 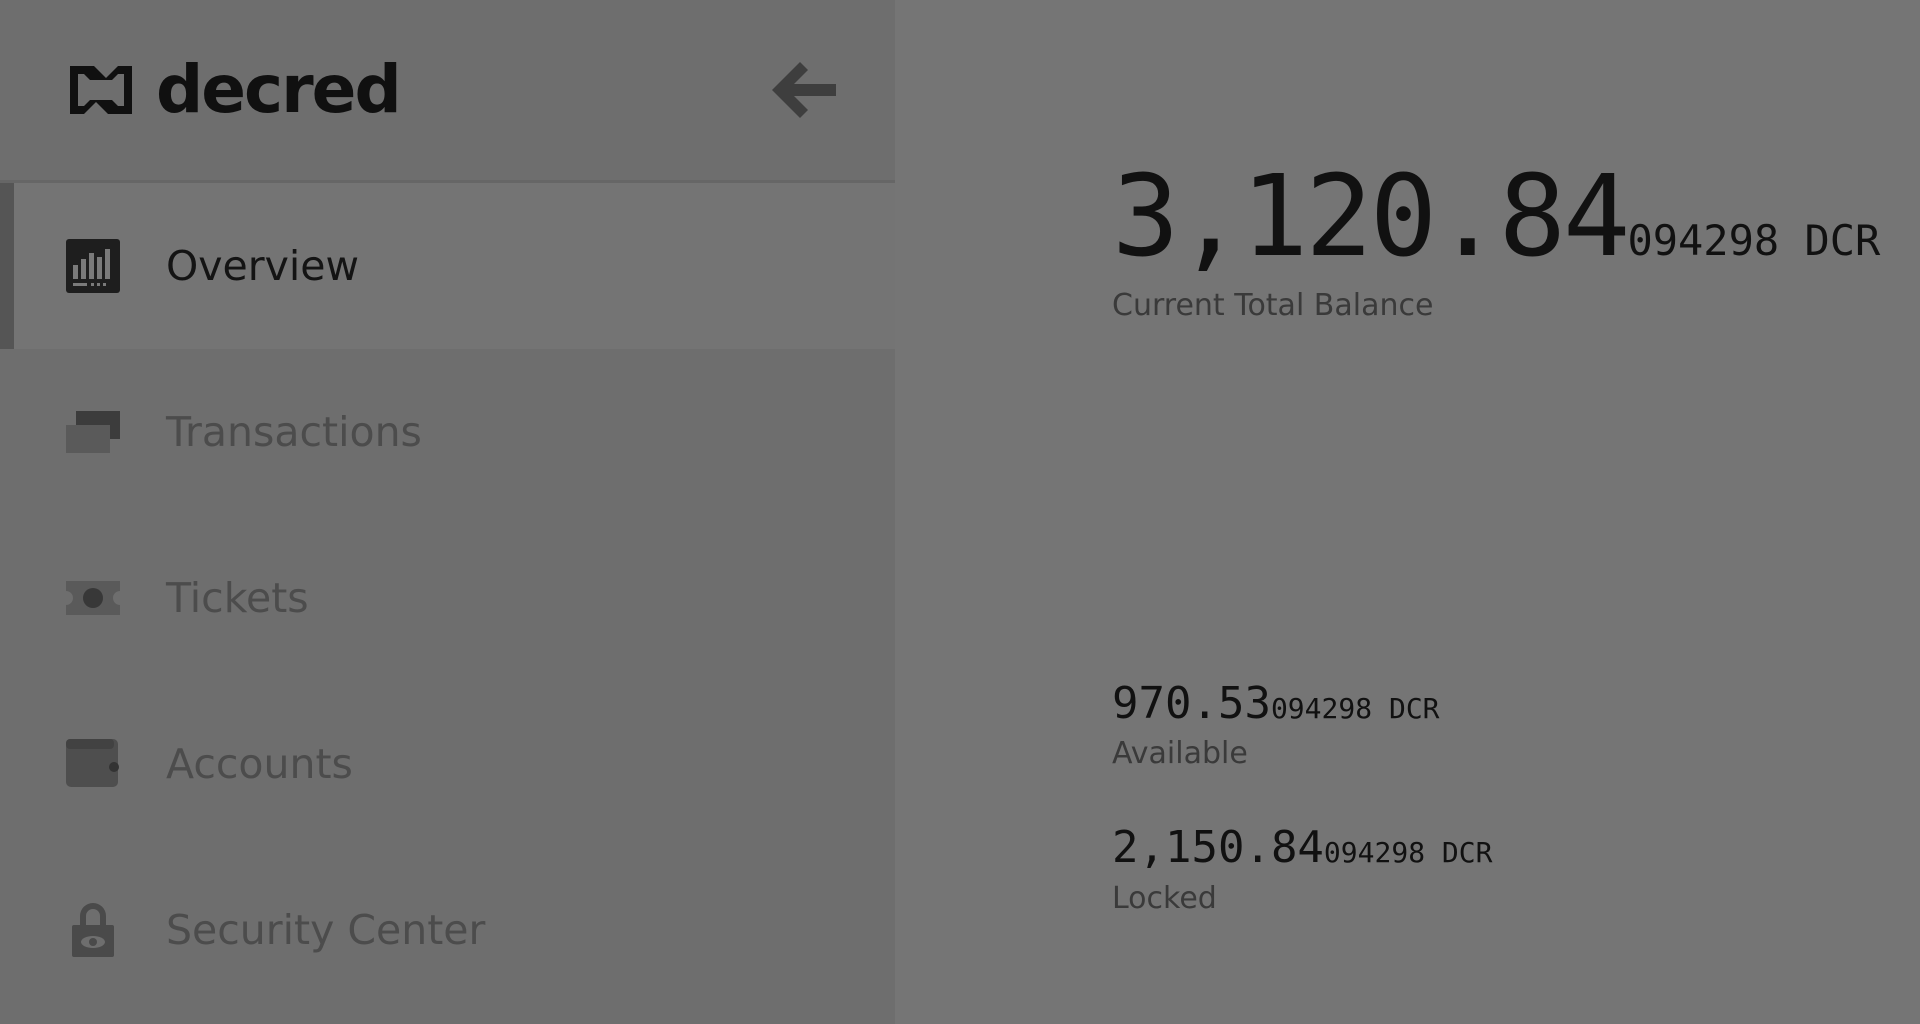 What do you see at coordinates (7, 266) in the screenshot?
I see `active-indicator` at bounding box center [7, 266].